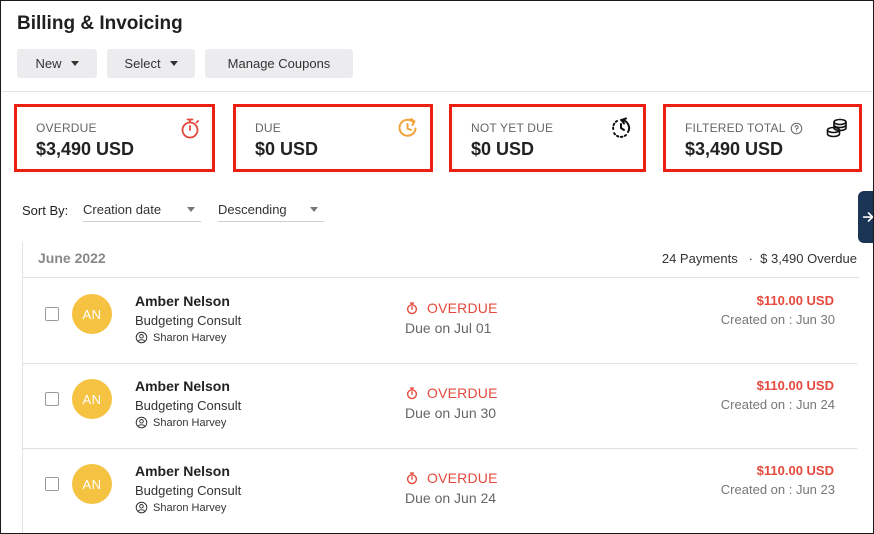 The width and height of the screenshot is (874, 534). I want to click on sort-controls: Sort By: Creation date Descending, so click(173, 210).